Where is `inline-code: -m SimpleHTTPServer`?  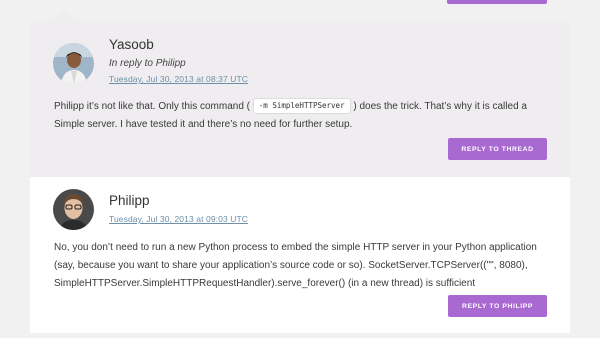
inline-code: -m SimpleHTTPServer is located at coordinates (301, 106).